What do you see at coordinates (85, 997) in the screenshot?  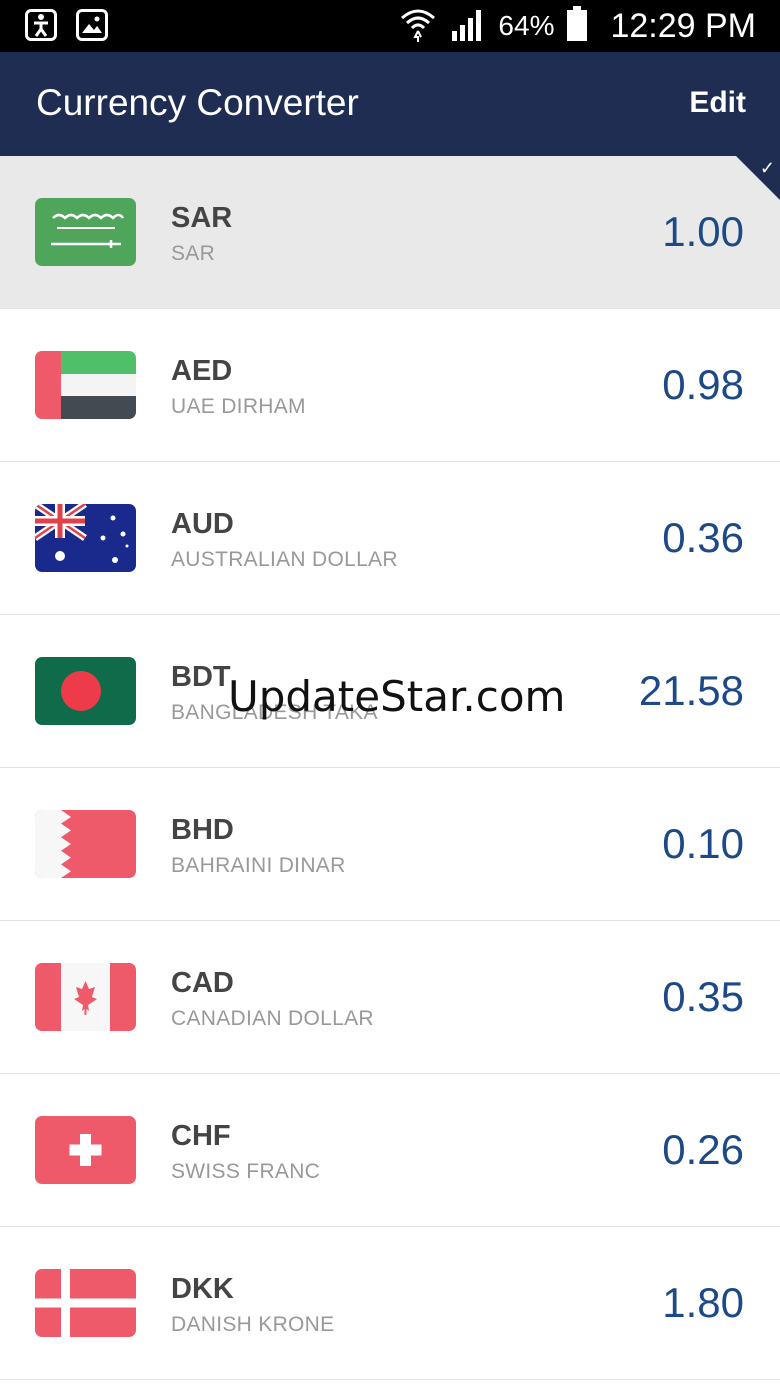 I see `canada-flag-icon` at bounding box center [85, 997].